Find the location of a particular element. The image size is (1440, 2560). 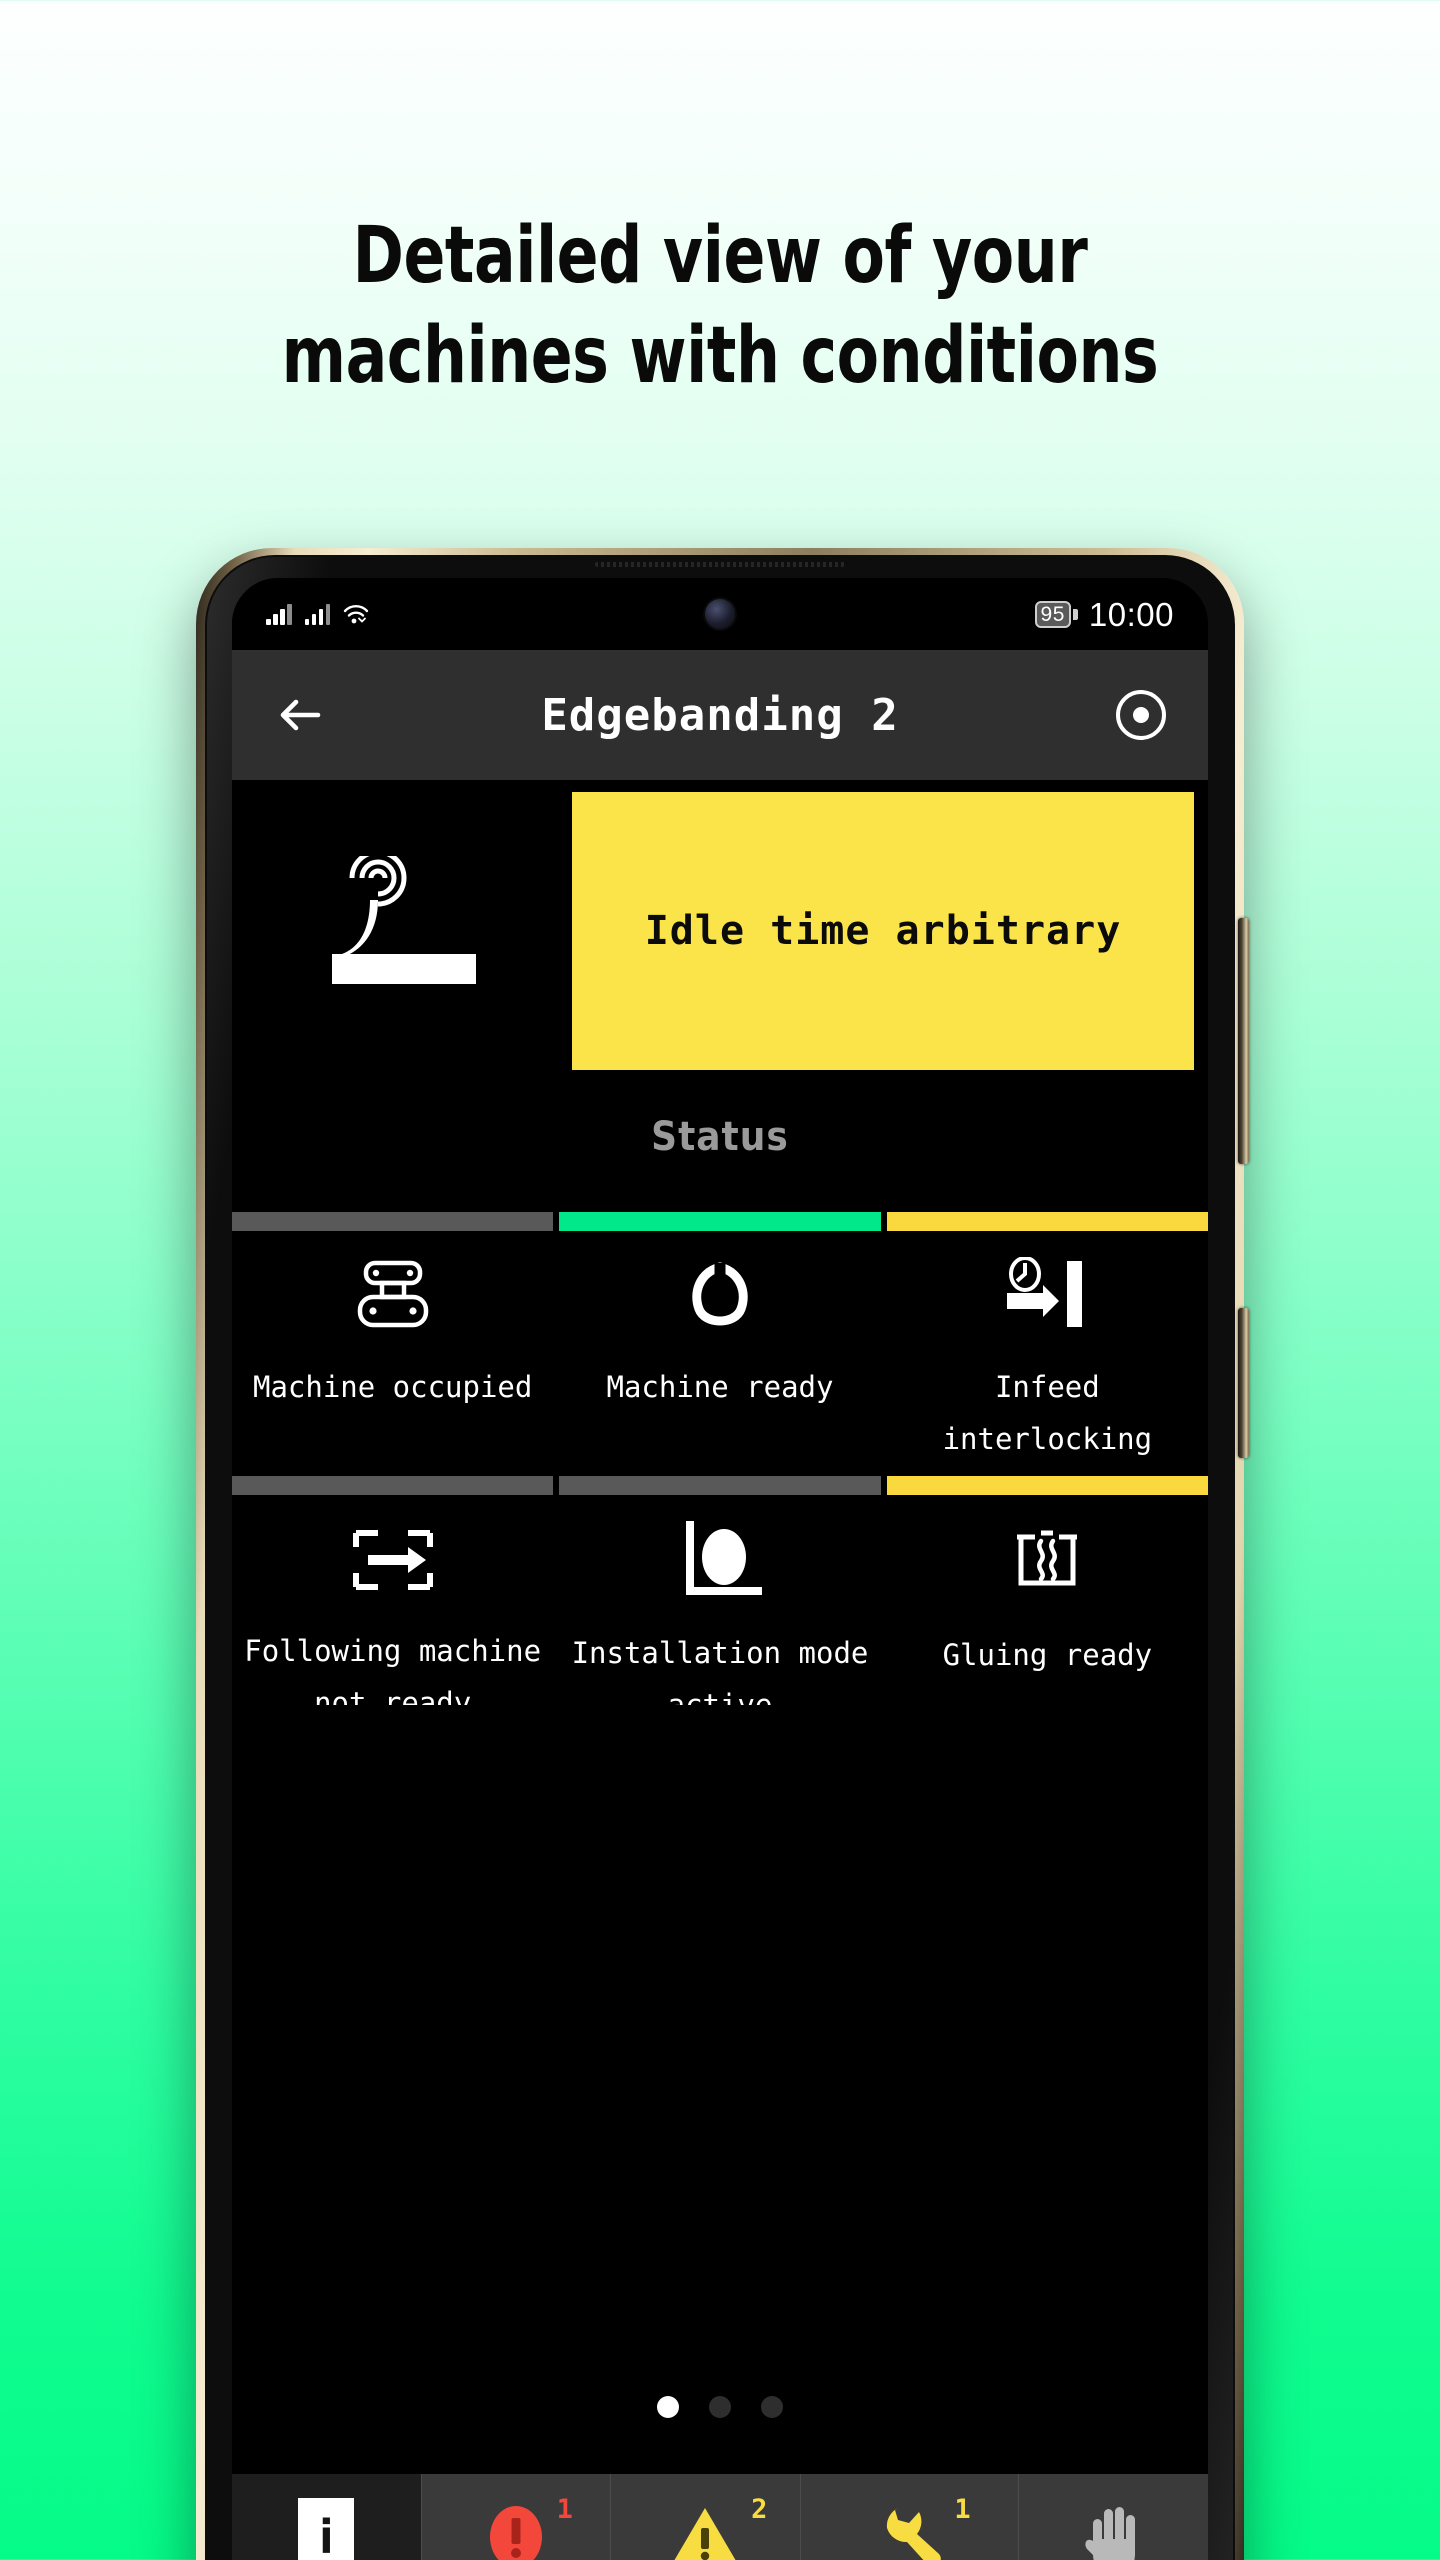

condition-tile-gluing-ready: Gluing ready is located at coordinates (1047, 1590).